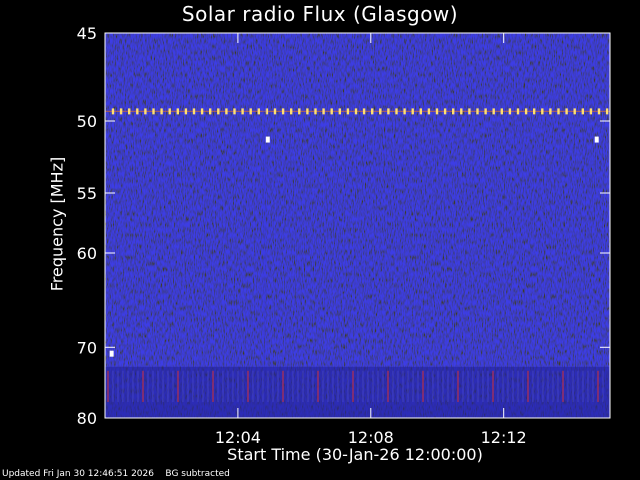  Describe the element at coordinates (87, 121) in the screenshot. I see `y-tick-label-50: 50` at that location.